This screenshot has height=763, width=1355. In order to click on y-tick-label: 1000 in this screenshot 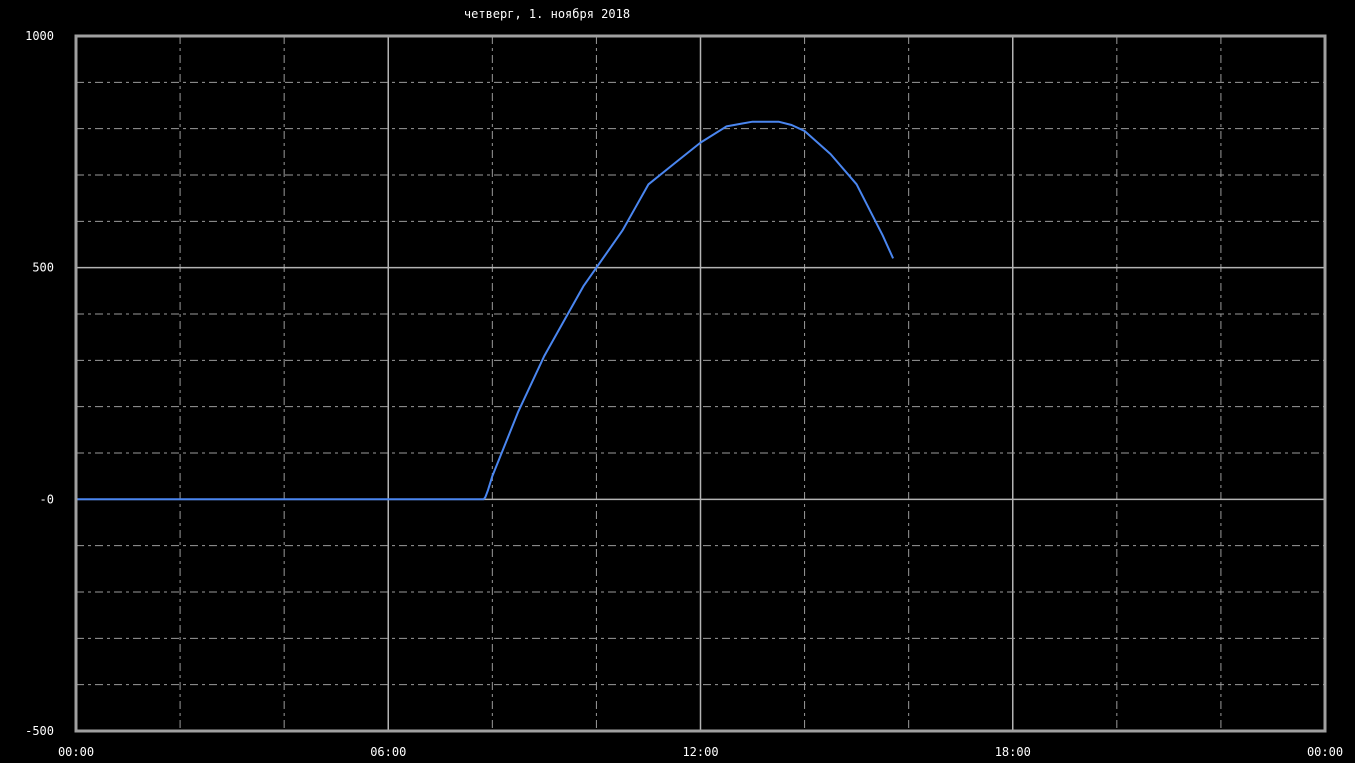, I will do `click(39, 36)`.